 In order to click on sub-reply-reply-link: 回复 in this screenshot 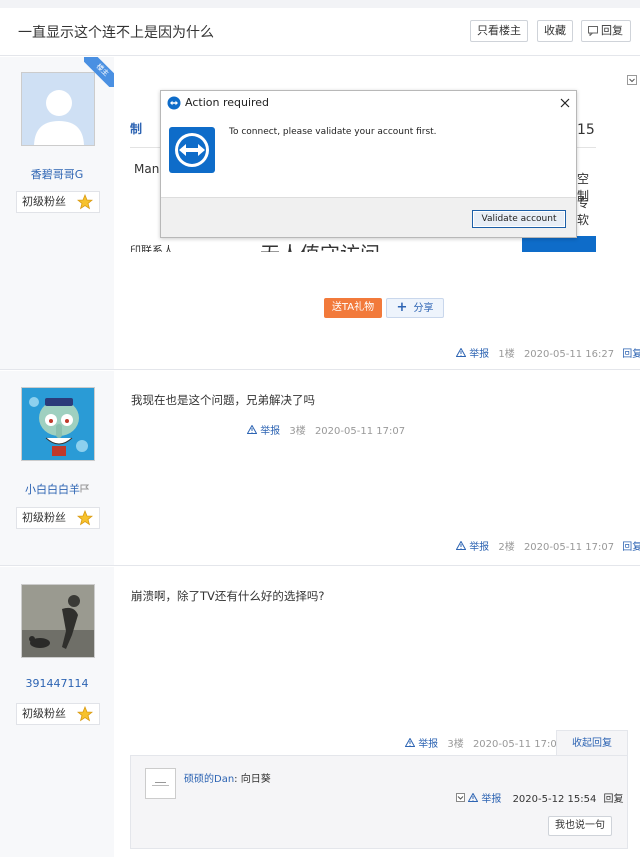, I will do `click(614, 799)`.